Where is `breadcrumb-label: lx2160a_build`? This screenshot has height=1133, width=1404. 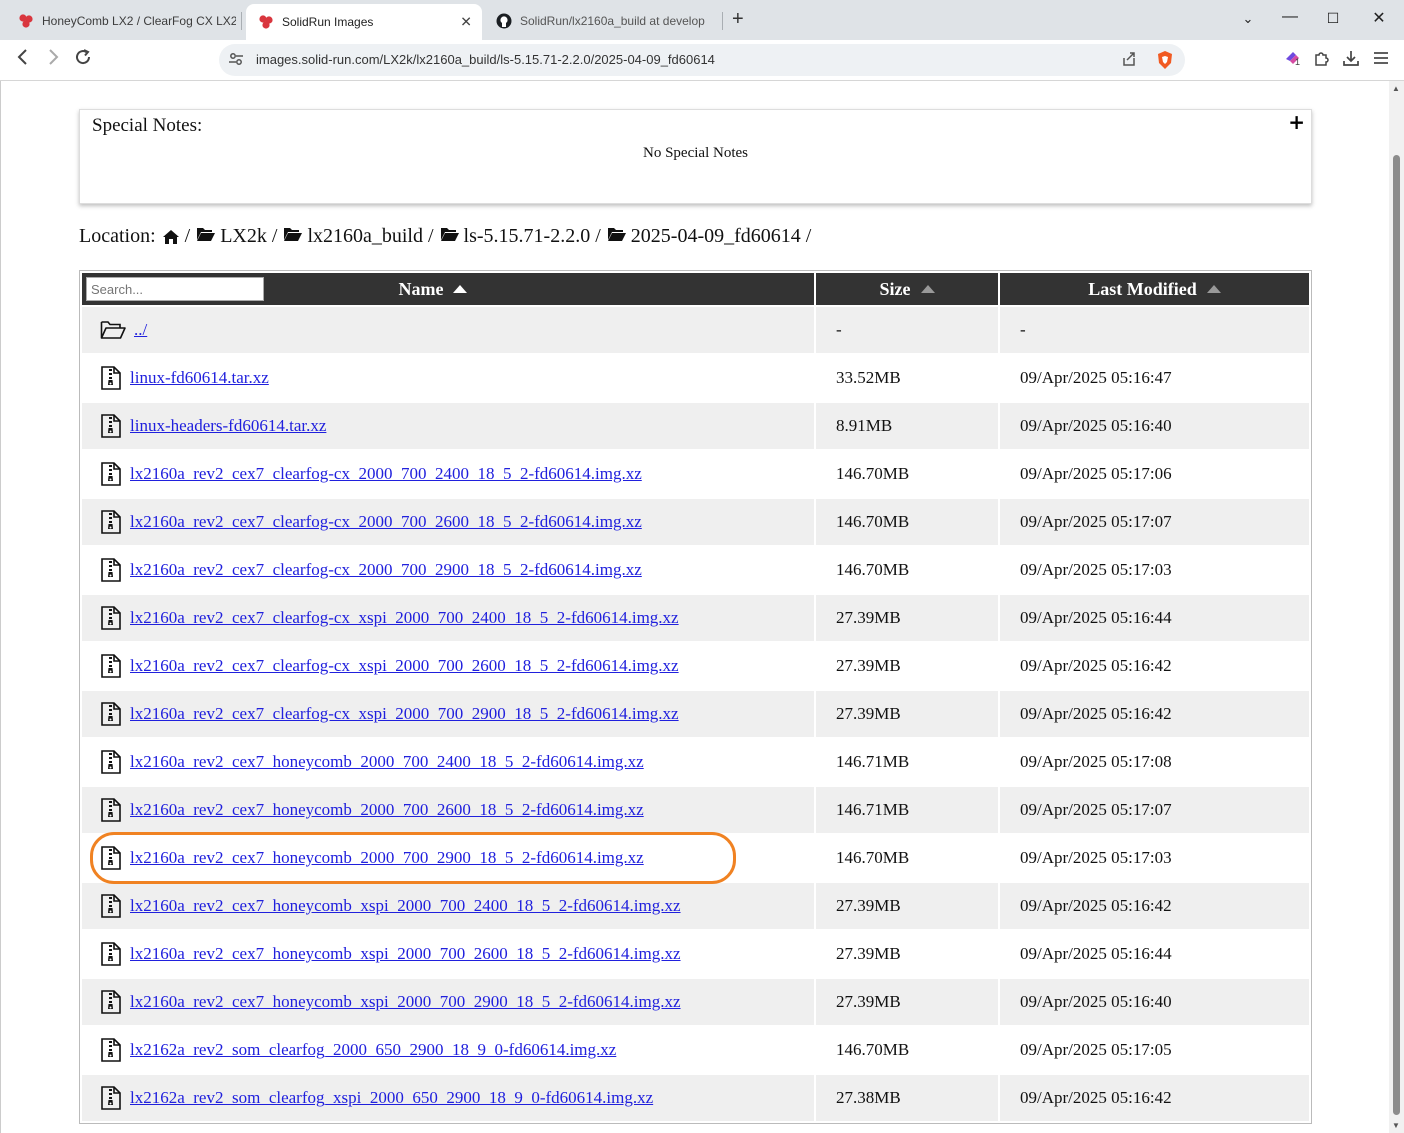
breadcrumb-label: lx2160a_build is located at coordinates (365, 236).